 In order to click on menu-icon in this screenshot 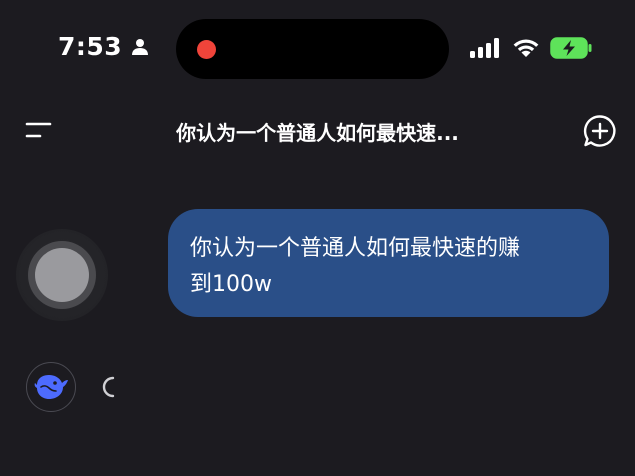, I will do `click(39, 130)`.